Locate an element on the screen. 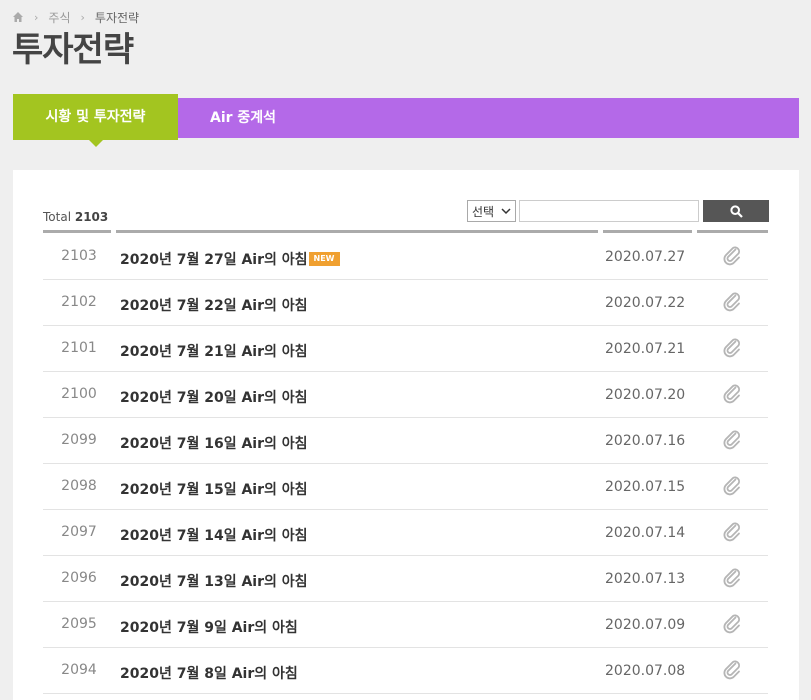 This screenshot has width=811, height=700. post-title-link: 2020년 7월 27일 Air의 아침 NEW is located at coordinates (230, 259).